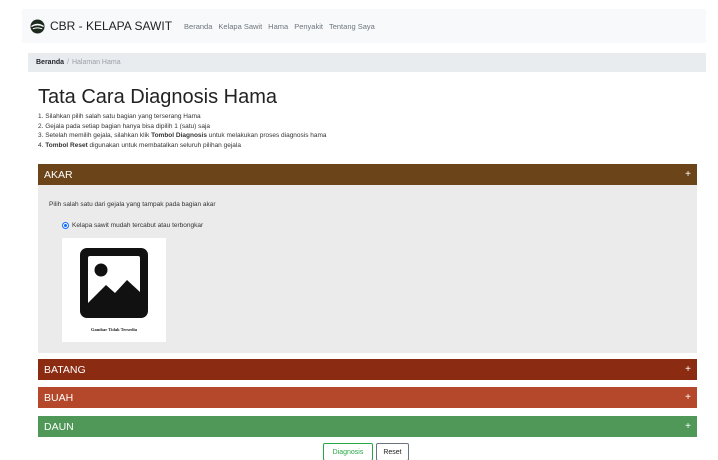 Image resolution: width=718 pixels, height=460 pixels. Describe the element at coordinates (198, 26) in the screenshot. I see `nav-link-beranda: Beranda` at that location.